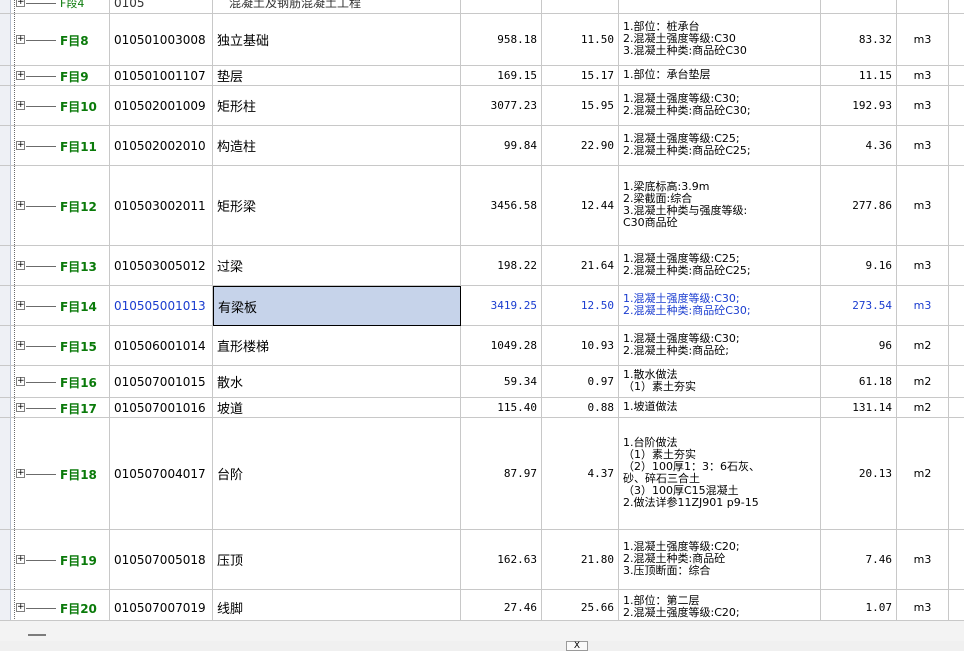 This screenshot has height=651, width=964. Describe the element at coordinates (501, 266) in the screenshot. I see `quantity-cell: 198.22` at that location.